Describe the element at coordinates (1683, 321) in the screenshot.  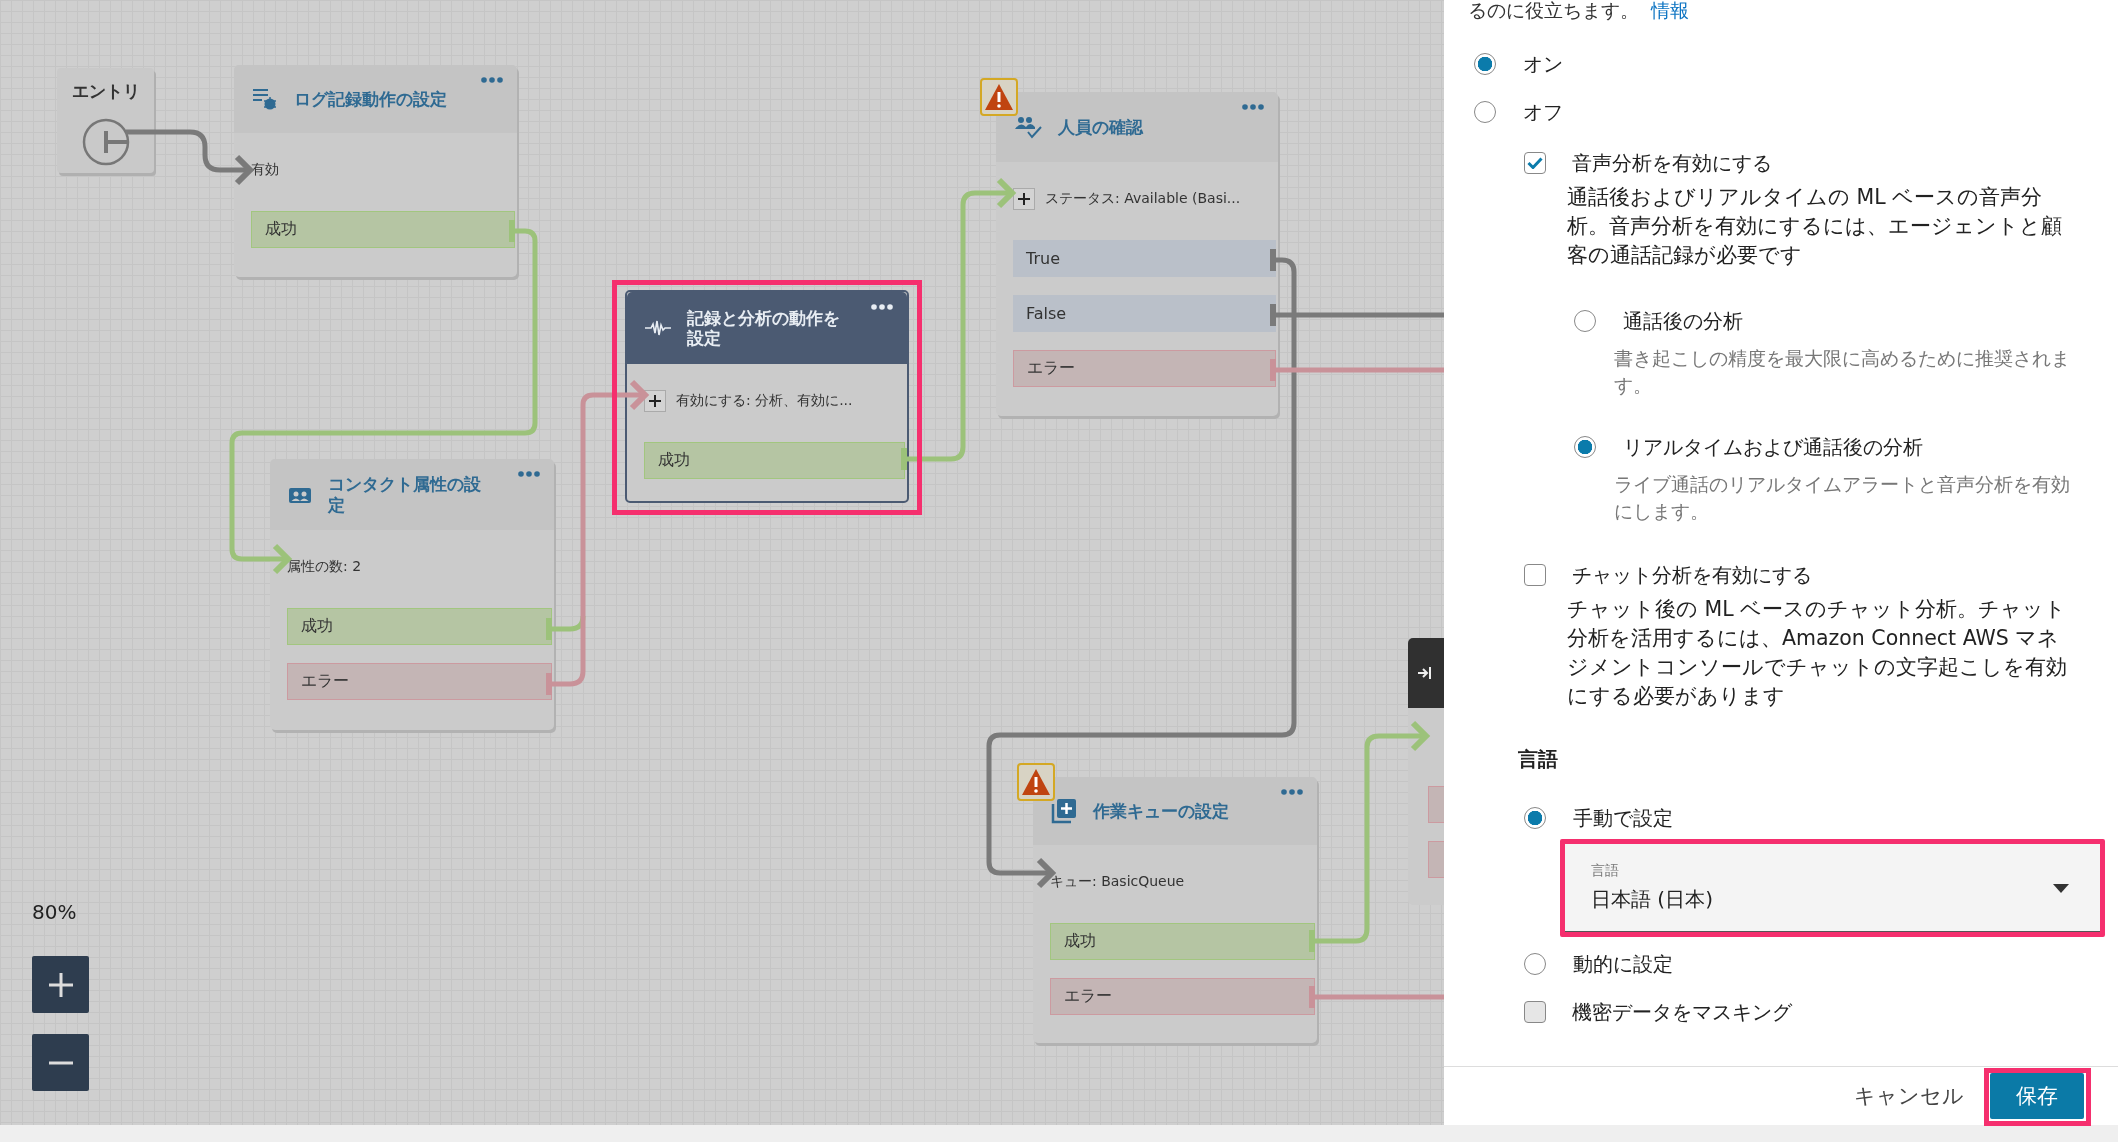
I see `option-label: 通話後の分析` at that location.